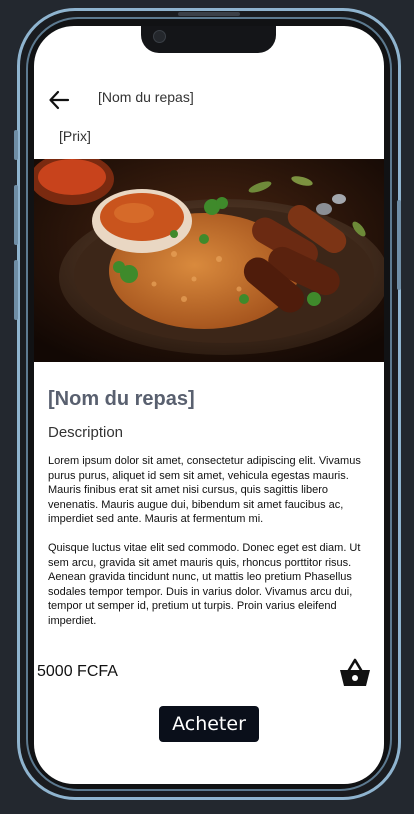  I want to click on price-placeholder: [Prix], so click(75, 136).